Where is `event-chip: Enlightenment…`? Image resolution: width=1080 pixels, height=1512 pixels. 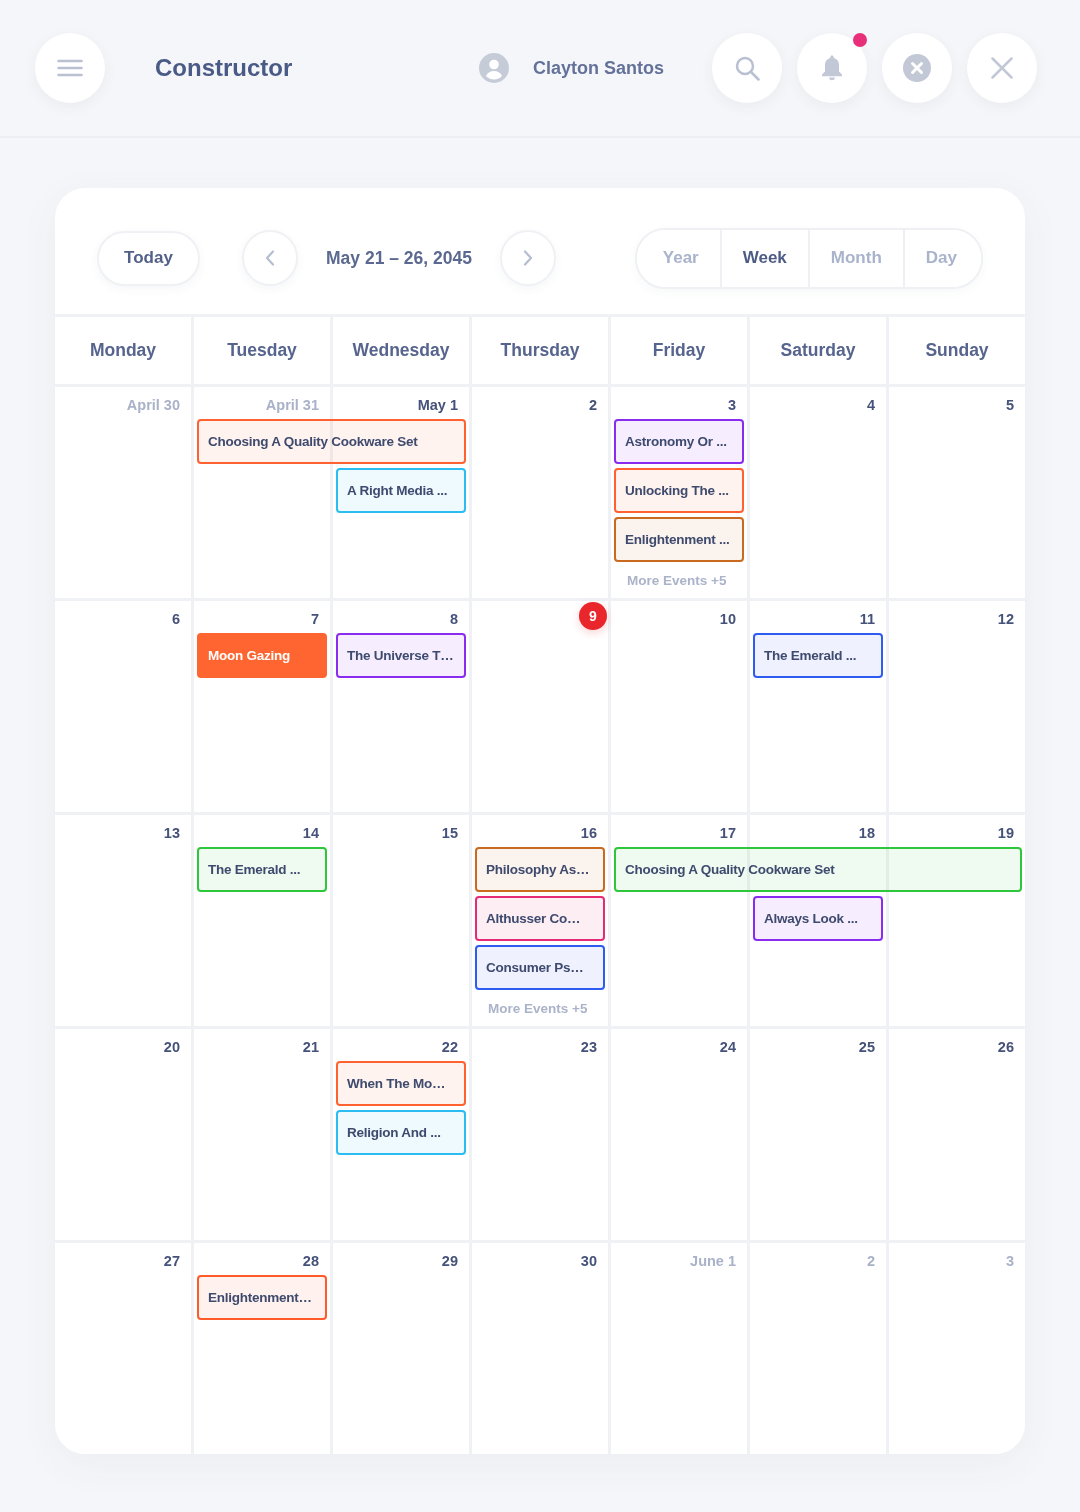
event-chip: Enlightenment… is located at coordinates (262, 1297).